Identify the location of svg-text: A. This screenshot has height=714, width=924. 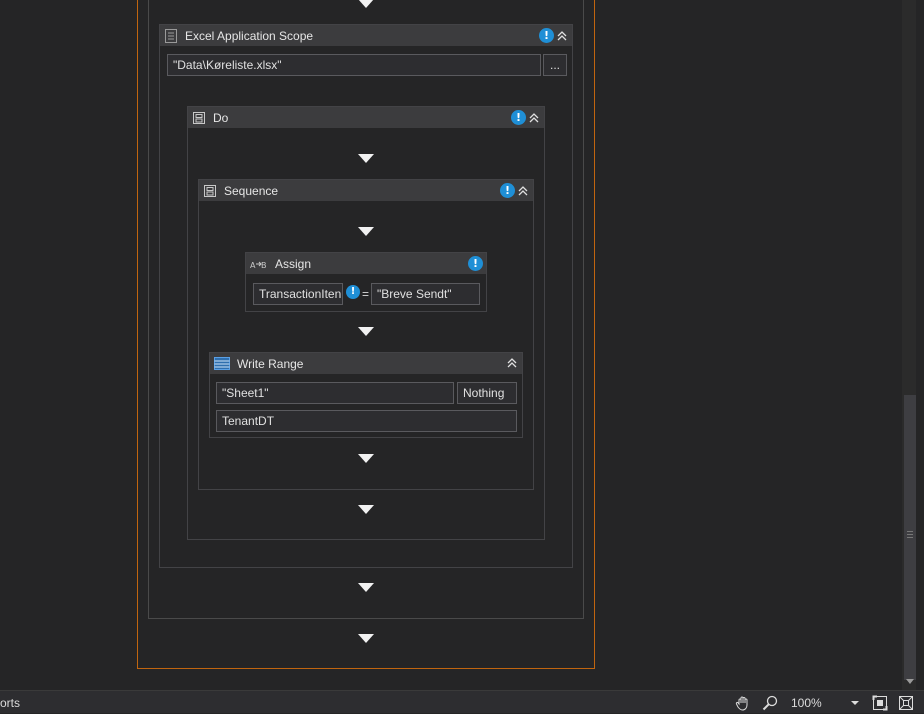
(253, 265).